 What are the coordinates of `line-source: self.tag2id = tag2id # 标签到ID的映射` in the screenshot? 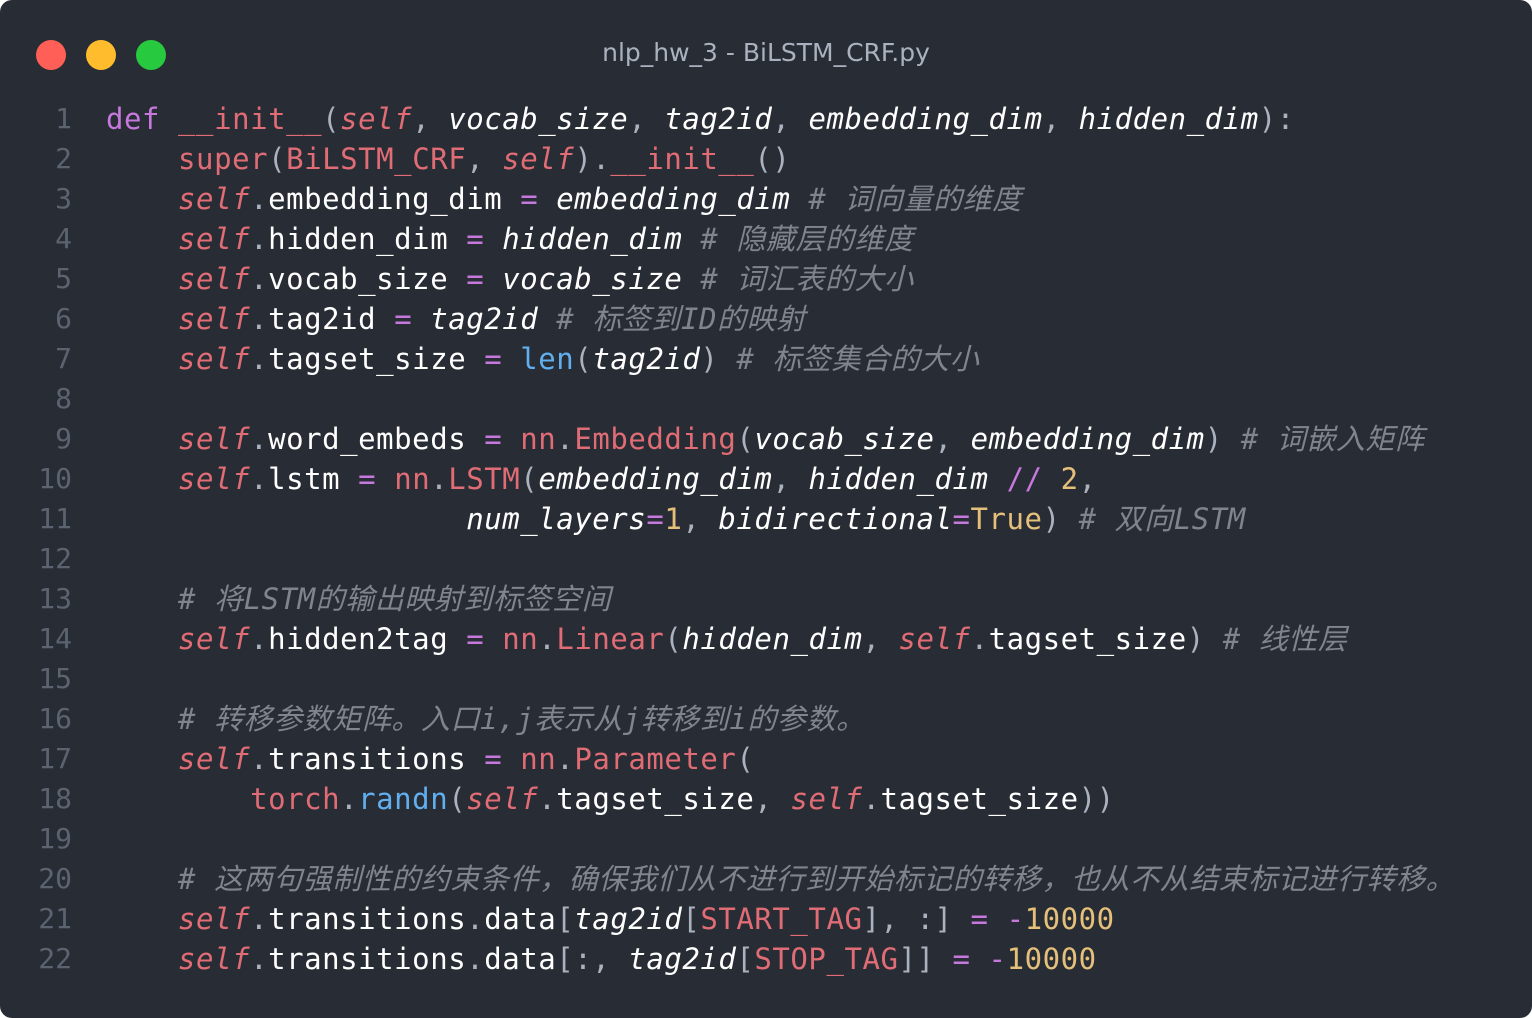 It's located at (456, 319).